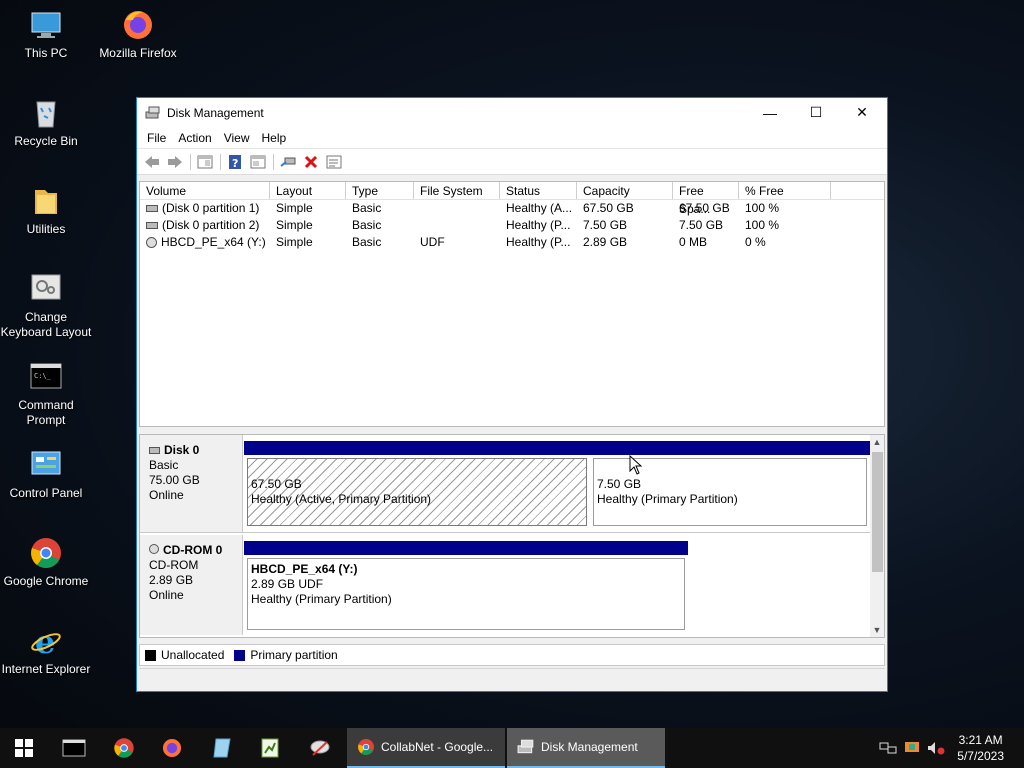 The height and width of the screenshot is (768, 1024). Describe the element at coordinates (237, 138) in the screenshot. I see `menu-view: View` at that location.